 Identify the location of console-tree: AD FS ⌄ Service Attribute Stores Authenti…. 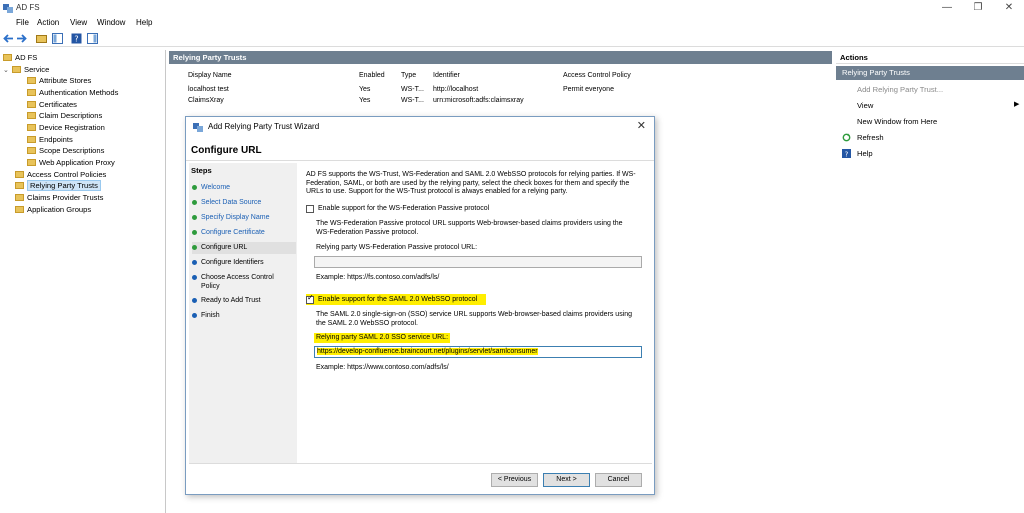
(83, 281).